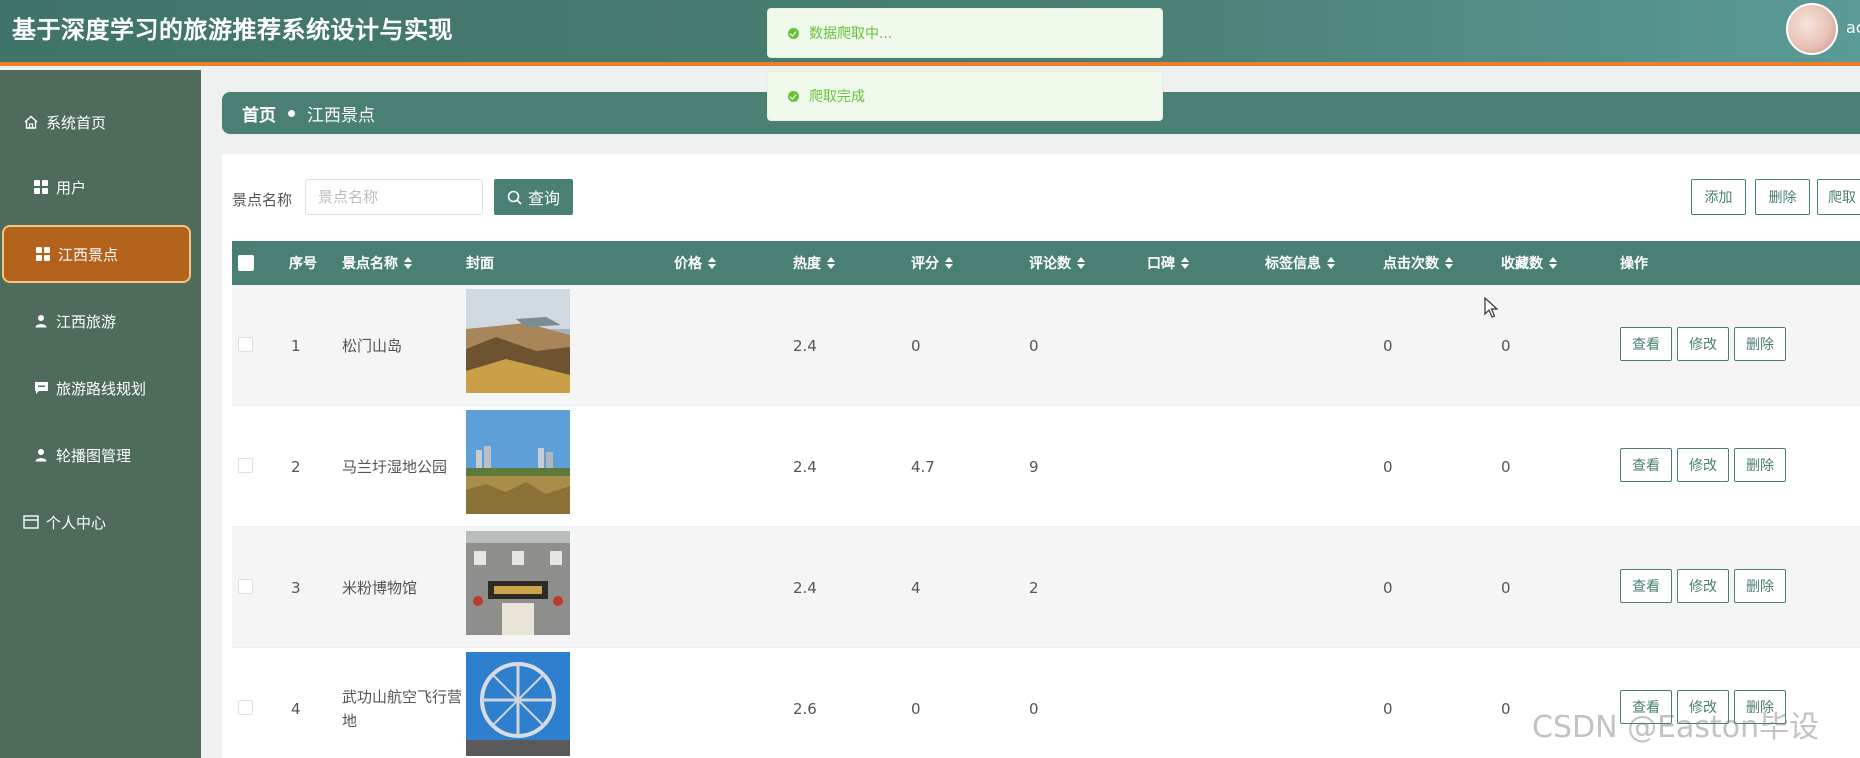 This screenshot has height=758, width=1860. I want to click on sidebar: 系统首页 用户 江西景点 江西旅游 旅游路线规划 轮播图管理 个人中心, so click(100, 414).